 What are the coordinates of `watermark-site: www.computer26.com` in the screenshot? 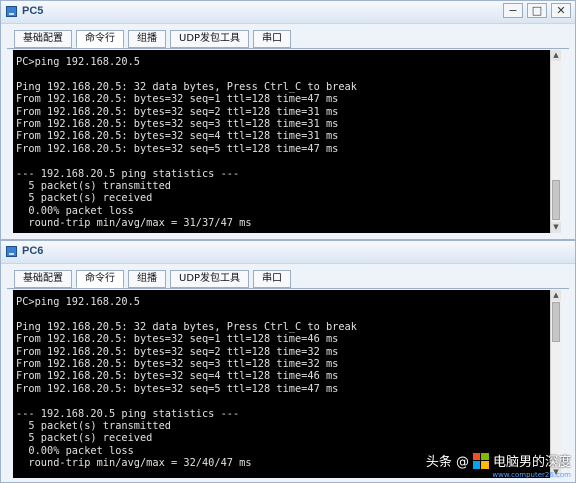 It's located at (531, 475).